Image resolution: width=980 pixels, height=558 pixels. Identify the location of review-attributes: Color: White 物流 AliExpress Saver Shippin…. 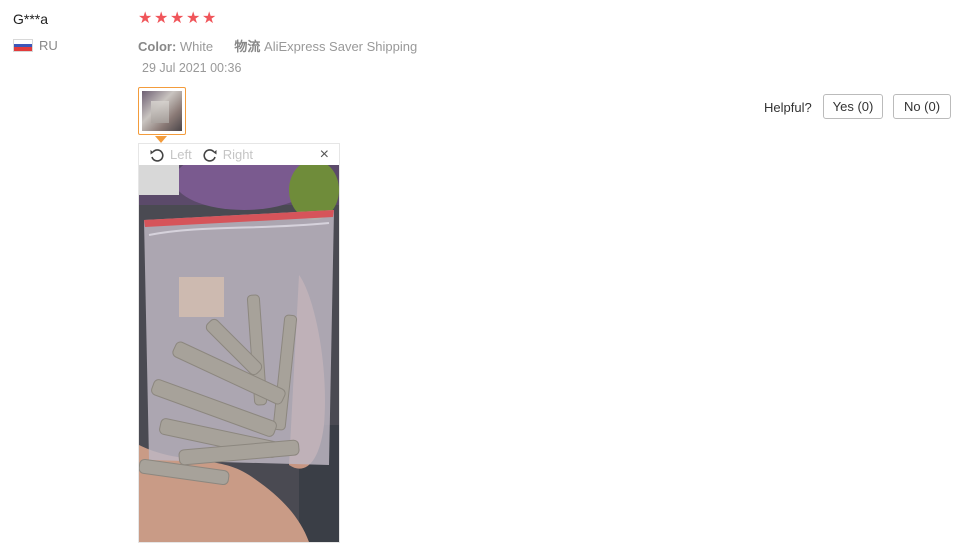
(277, 45).